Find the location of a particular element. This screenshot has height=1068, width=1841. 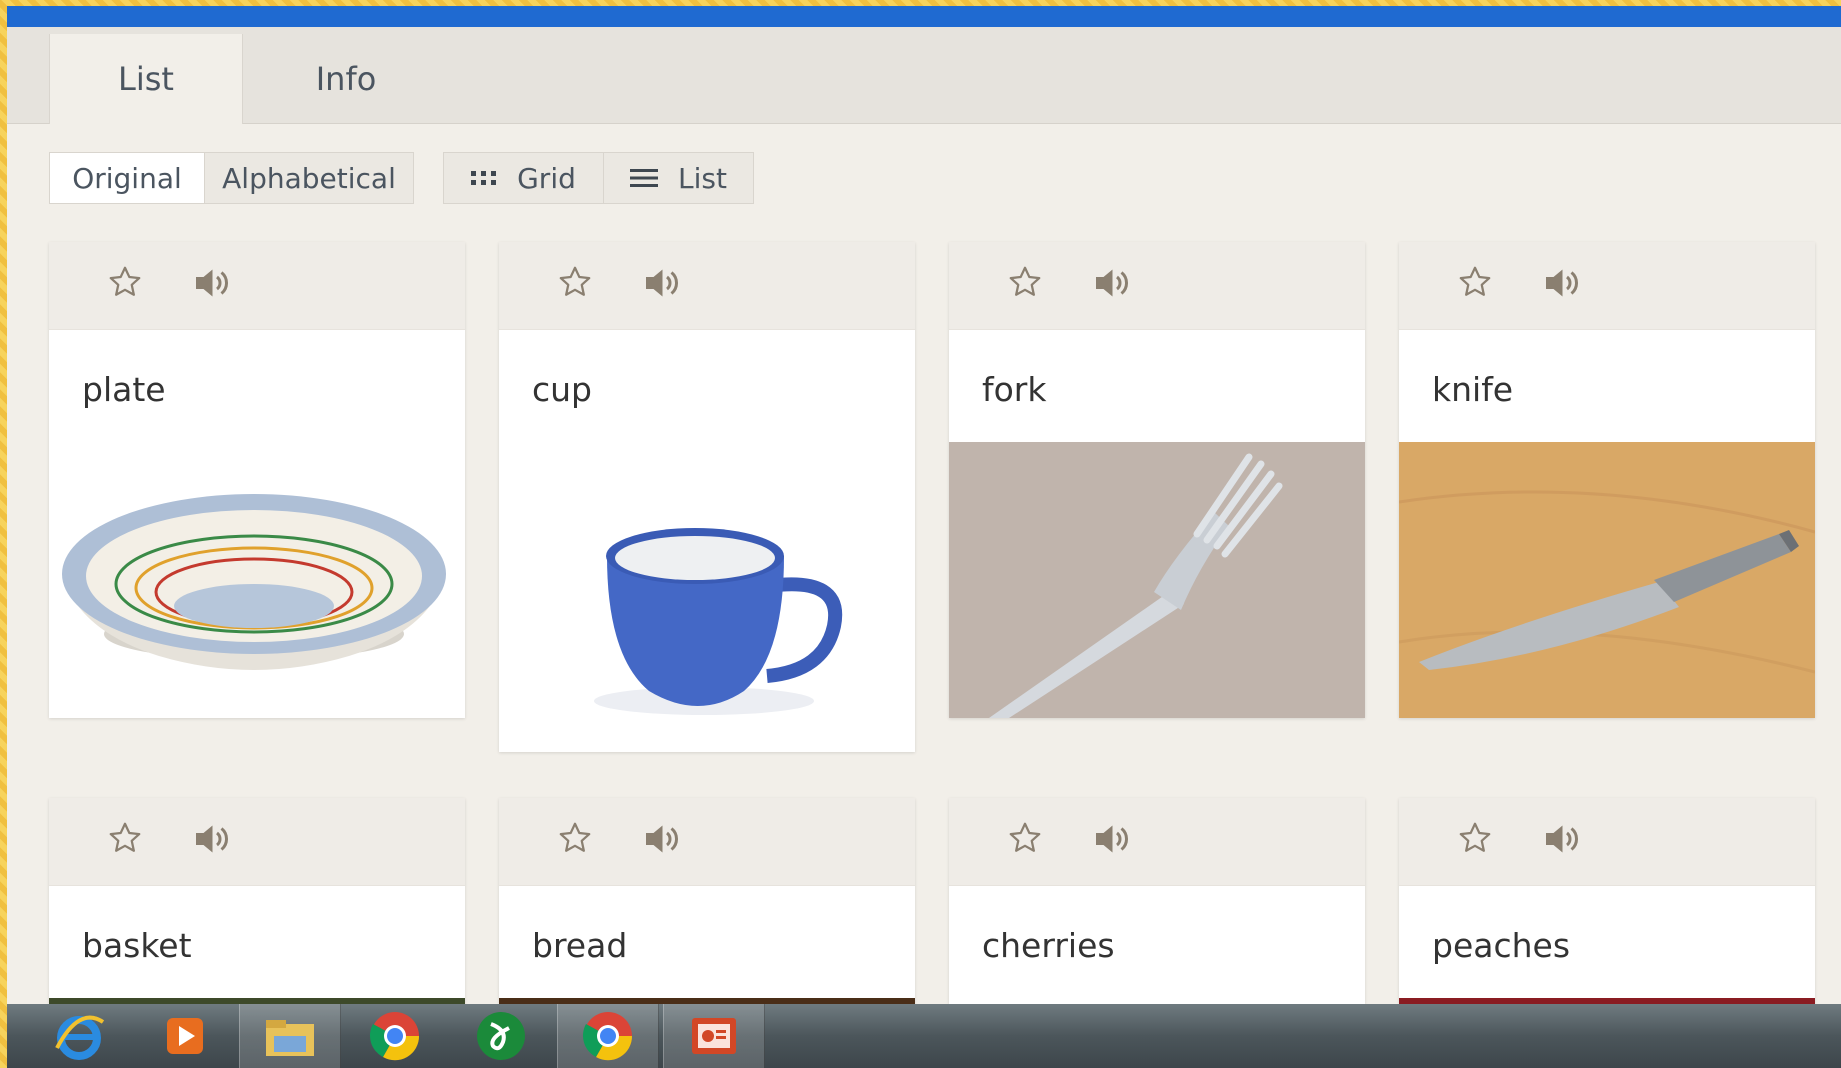

word-card: peaches is located at coordinates (1607, 901).